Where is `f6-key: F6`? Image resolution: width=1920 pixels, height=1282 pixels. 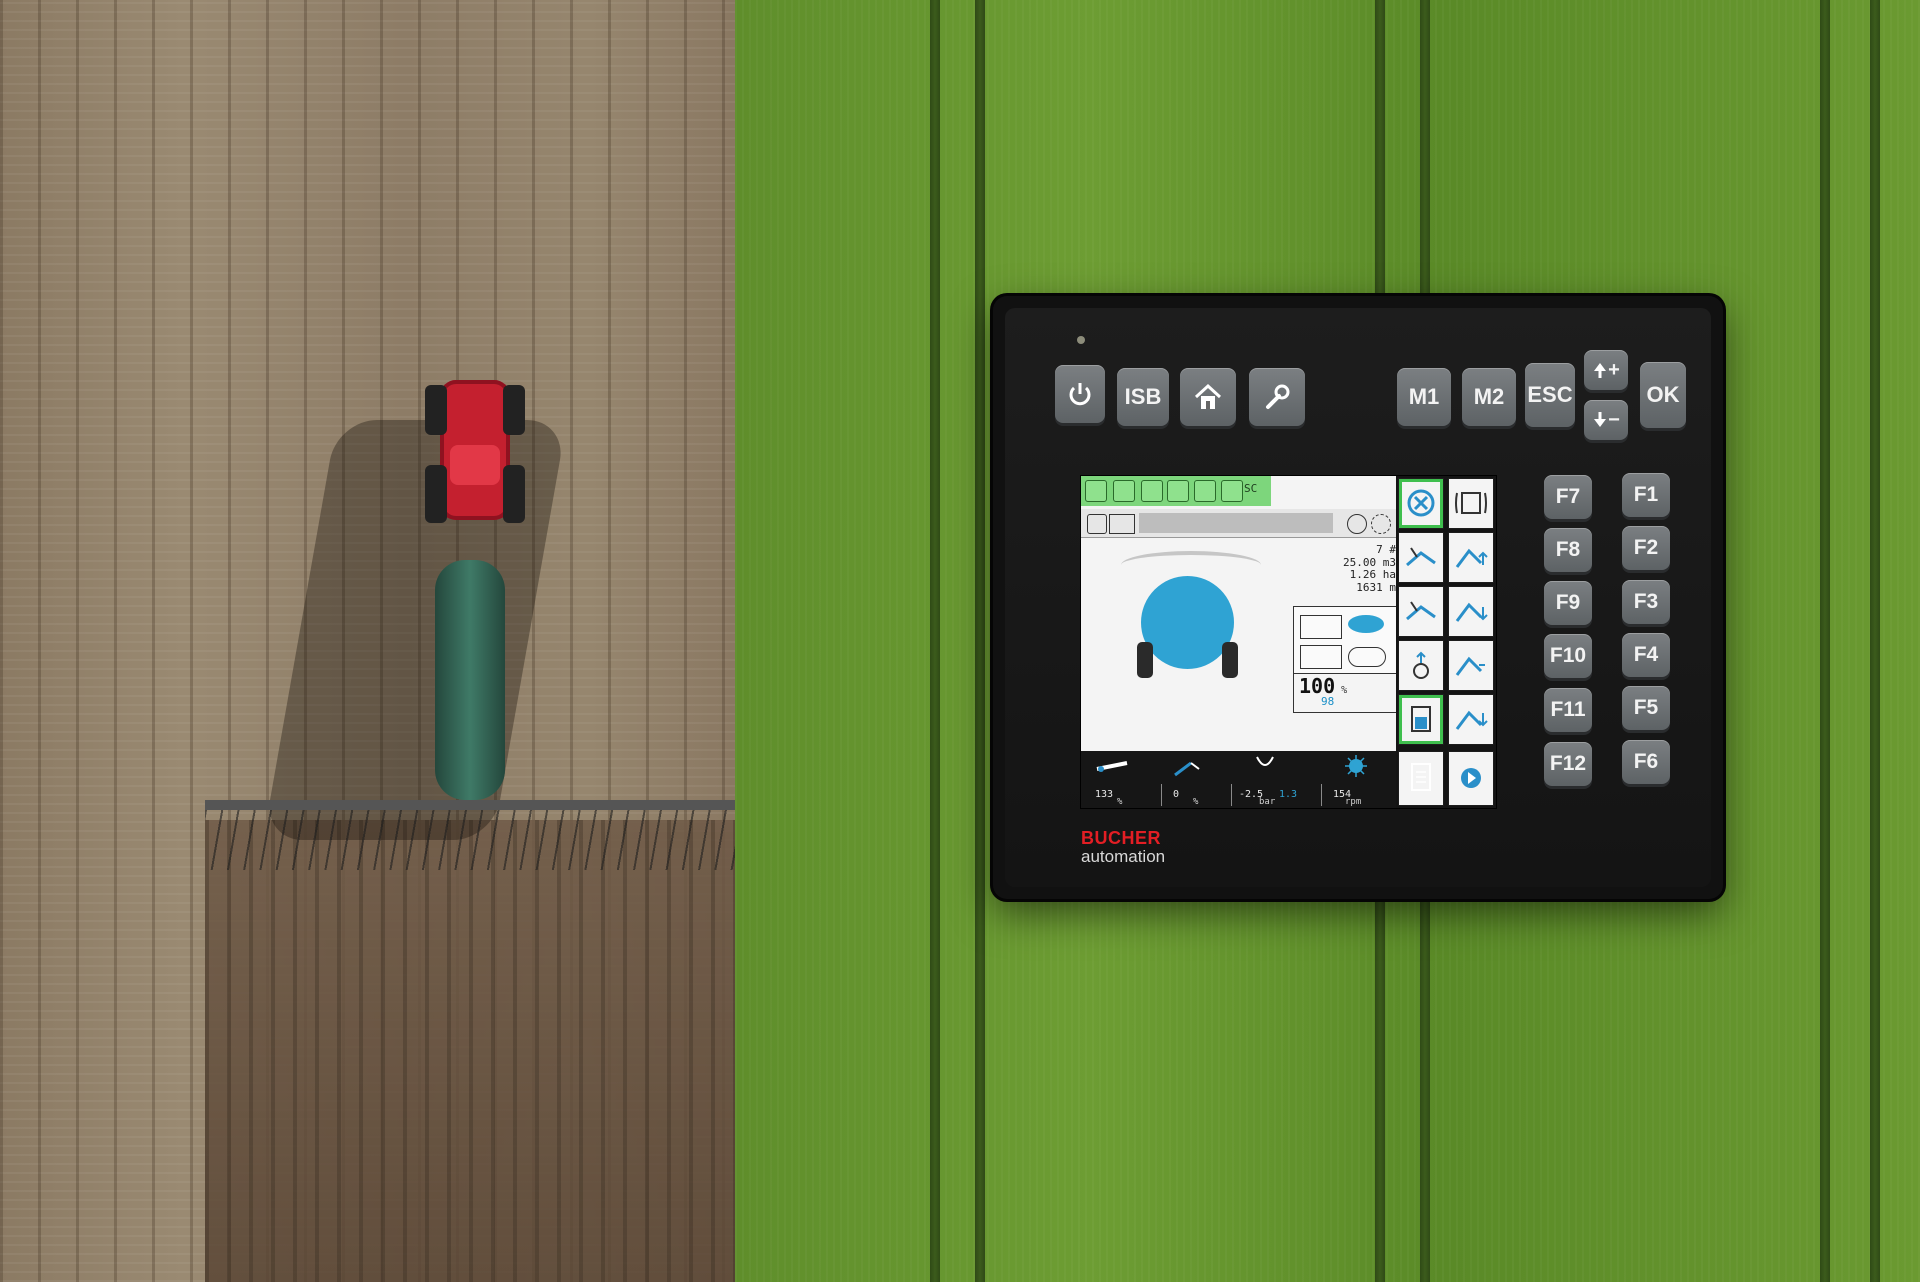 f6-key: F6 is located at coordinates (1646, 762).